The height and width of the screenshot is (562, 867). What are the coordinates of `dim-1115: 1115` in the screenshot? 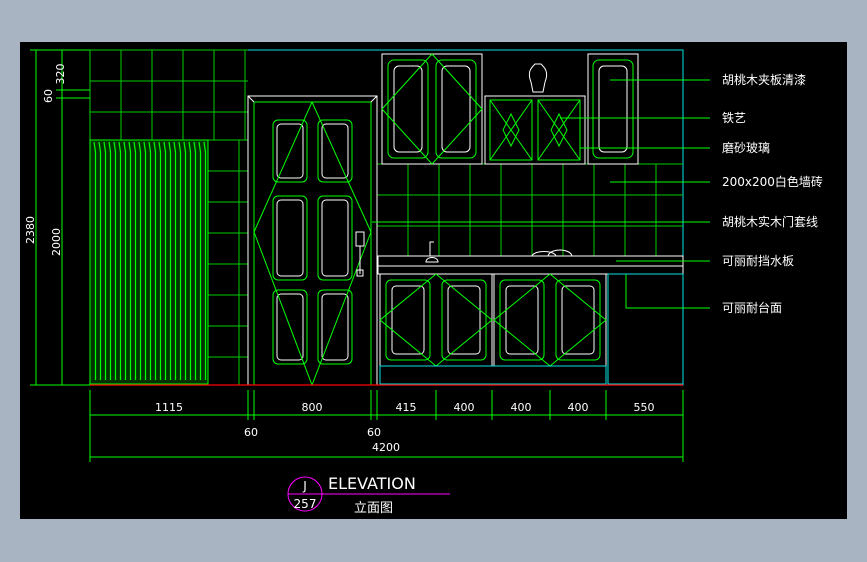 It's located at (169, 407).